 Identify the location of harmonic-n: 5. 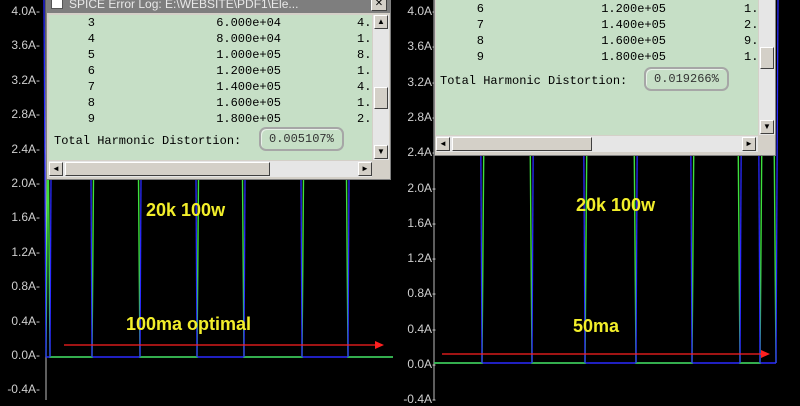
(91, 55).